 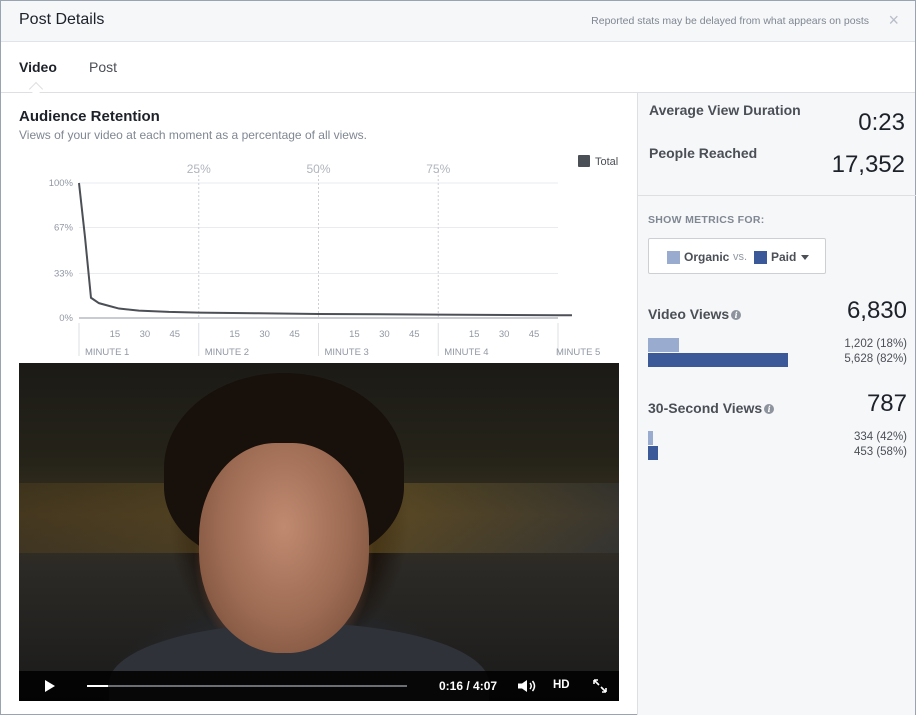 What do you see at coordinates (805, 257) in the screenshot?
I see `chevron-down-icon` at bounding box center [805, 257].